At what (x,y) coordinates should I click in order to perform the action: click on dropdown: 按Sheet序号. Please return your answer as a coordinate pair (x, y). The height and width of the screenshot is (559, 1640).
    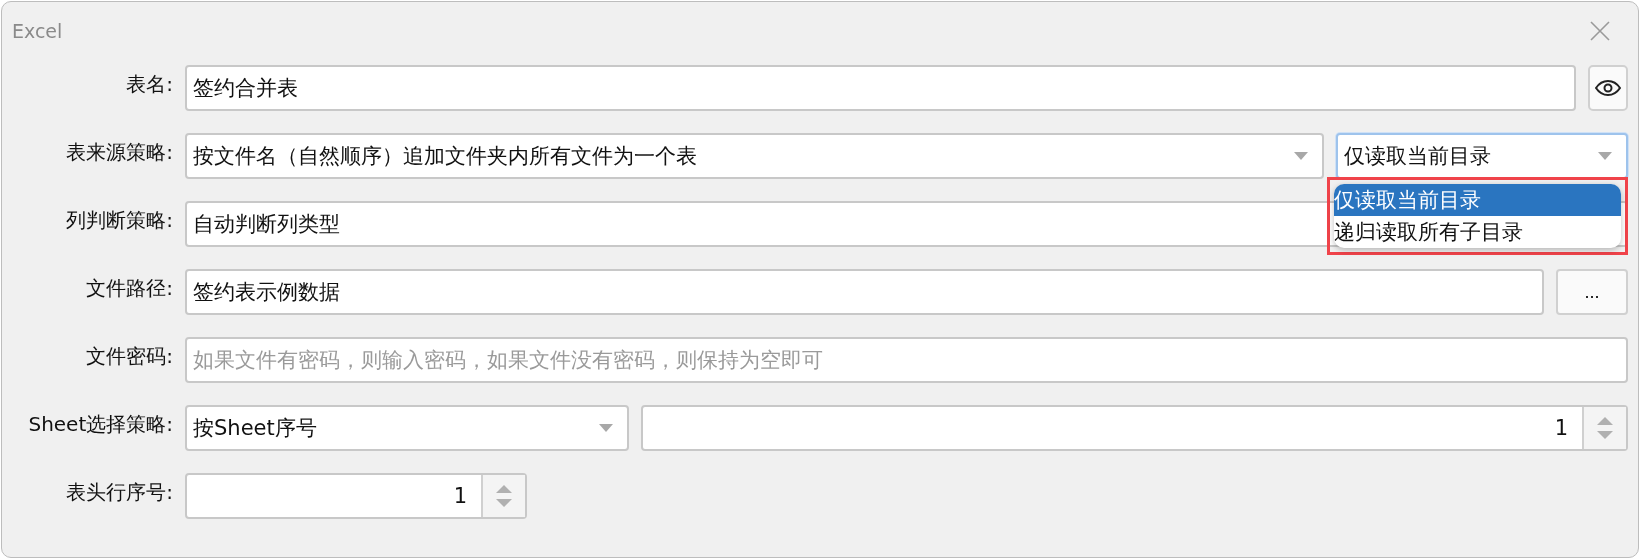
    Looking at the image, I should click on (407, 428).